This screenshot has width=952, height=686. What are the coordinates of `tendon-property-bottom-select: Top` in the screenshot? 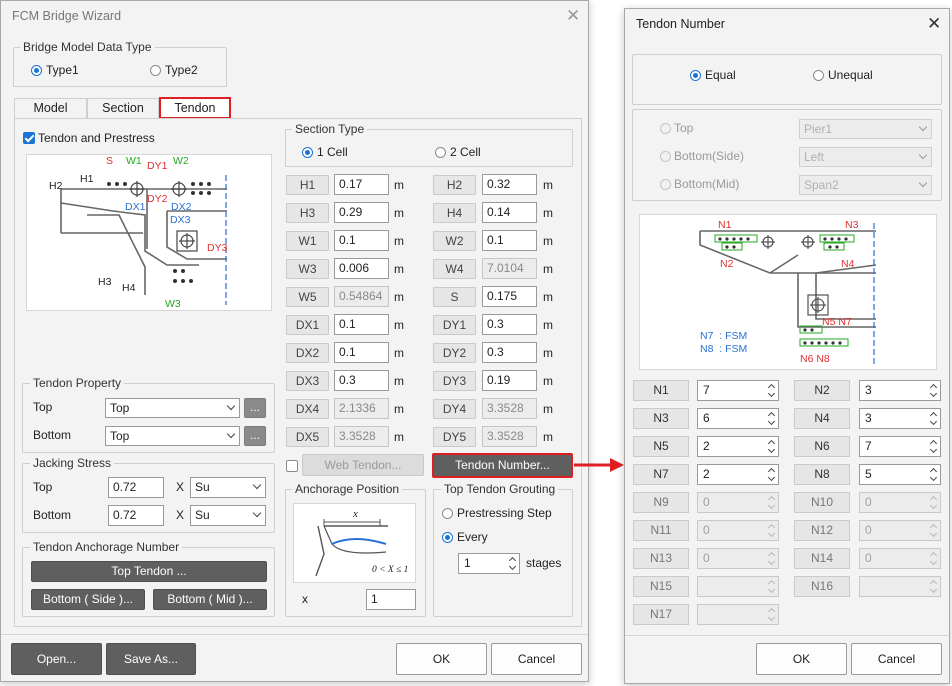 It's located at (172, 436).